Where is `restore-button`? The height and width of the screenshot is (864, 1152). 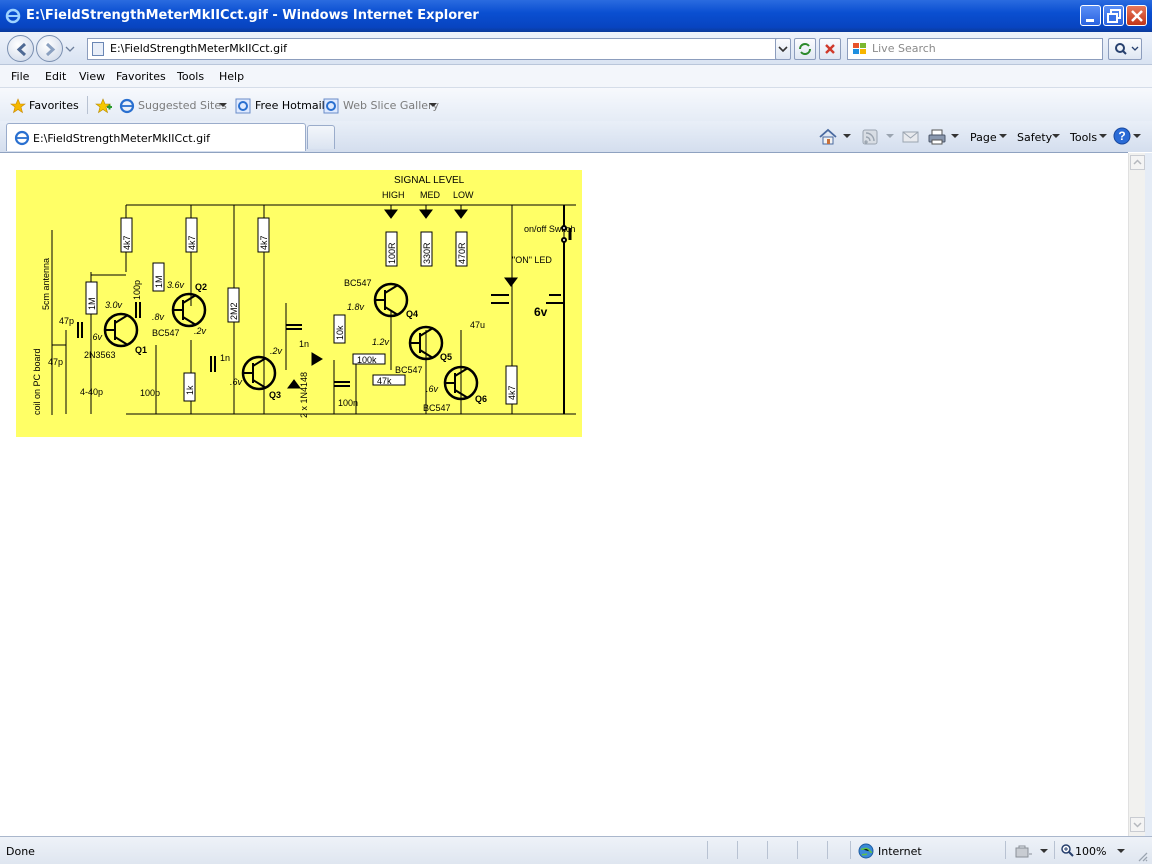
restore-button is located at coordinates (1113, 15).